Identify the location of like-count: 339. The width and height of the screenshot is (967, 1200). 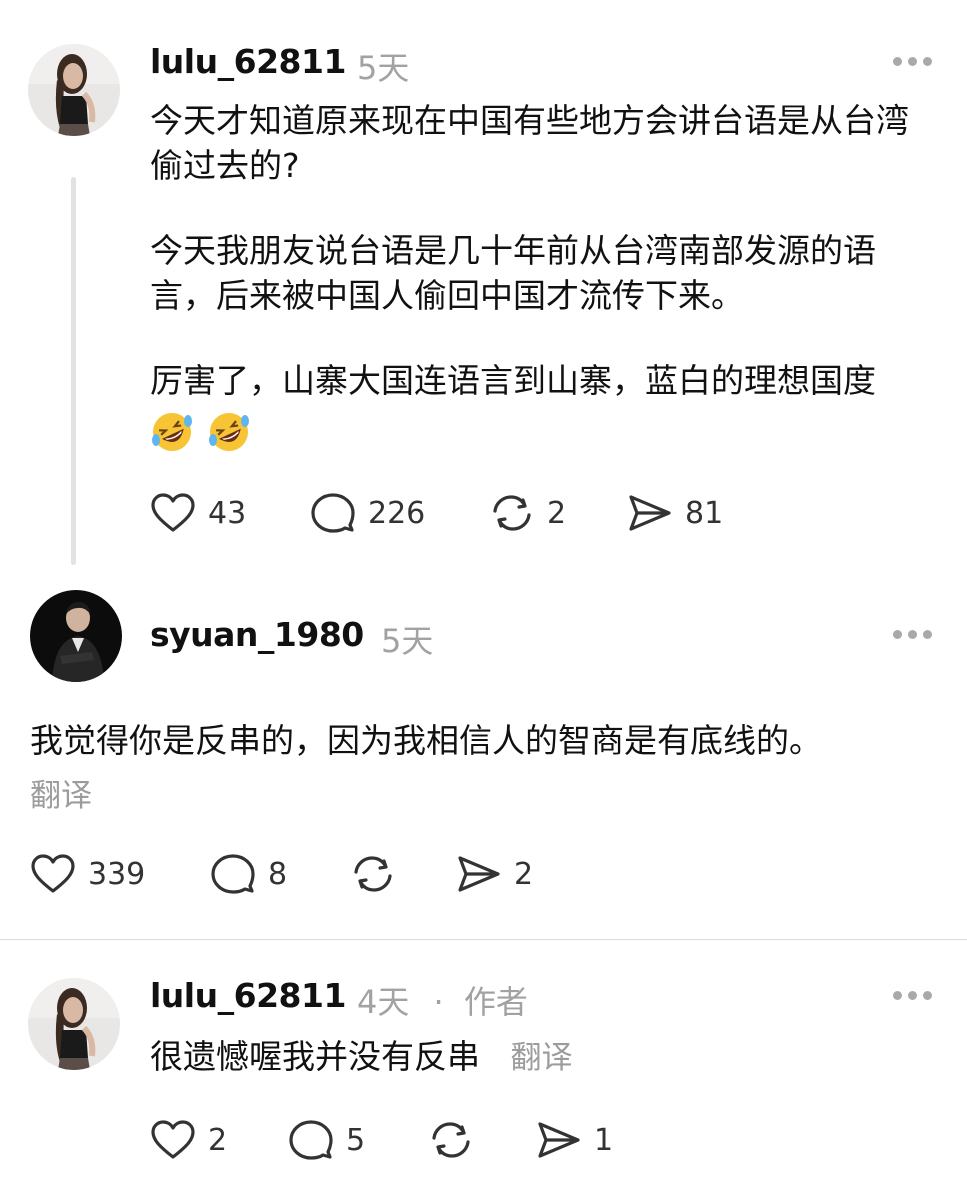
(117, 874).